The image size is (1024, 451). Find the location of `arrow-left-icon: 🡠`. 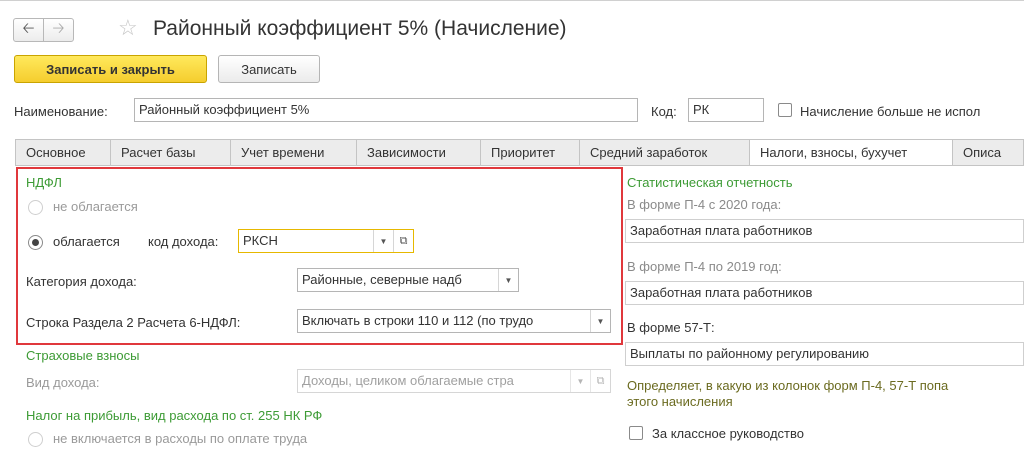

arrow-left-icon: 🡠 is located at coordinates (28, 28).